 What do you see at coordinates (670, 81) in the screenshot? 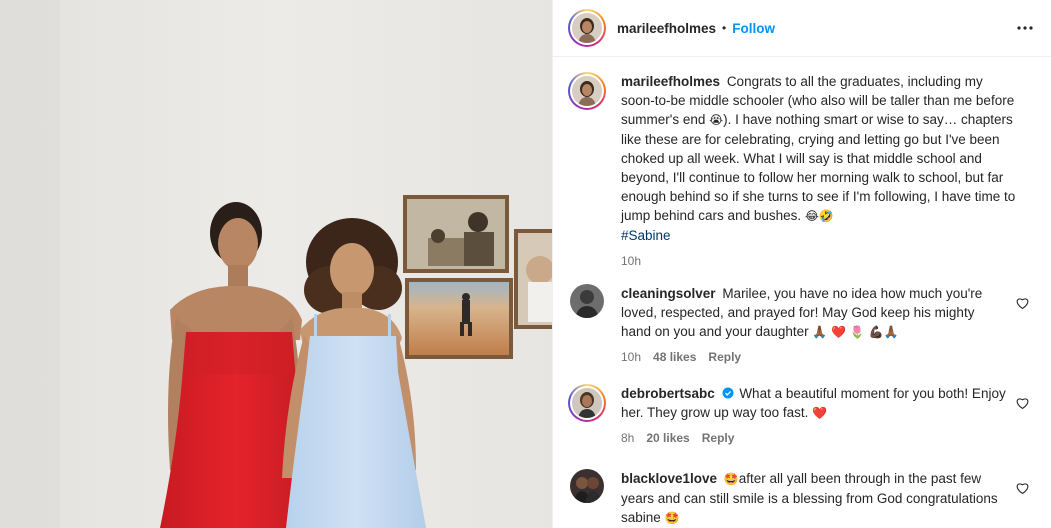
I see `caption-username: marileefholmes` at bounding box center [670, 81].